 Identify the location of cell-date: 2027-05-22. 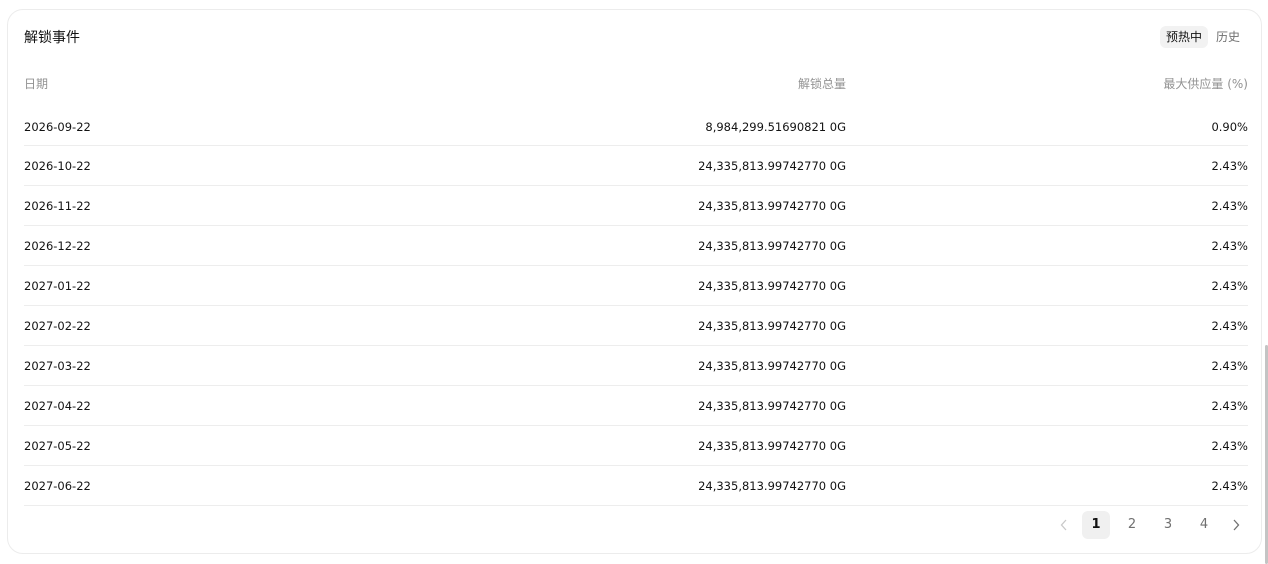
(57, 445).